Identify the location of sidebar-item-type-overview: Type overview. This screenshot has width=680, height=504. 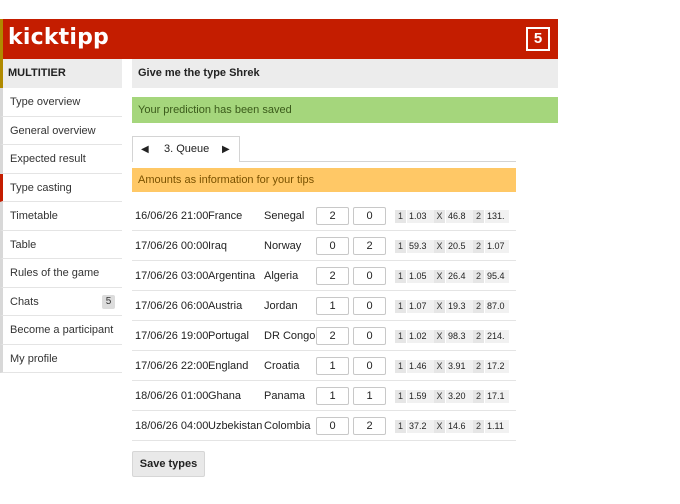
(61, 102).